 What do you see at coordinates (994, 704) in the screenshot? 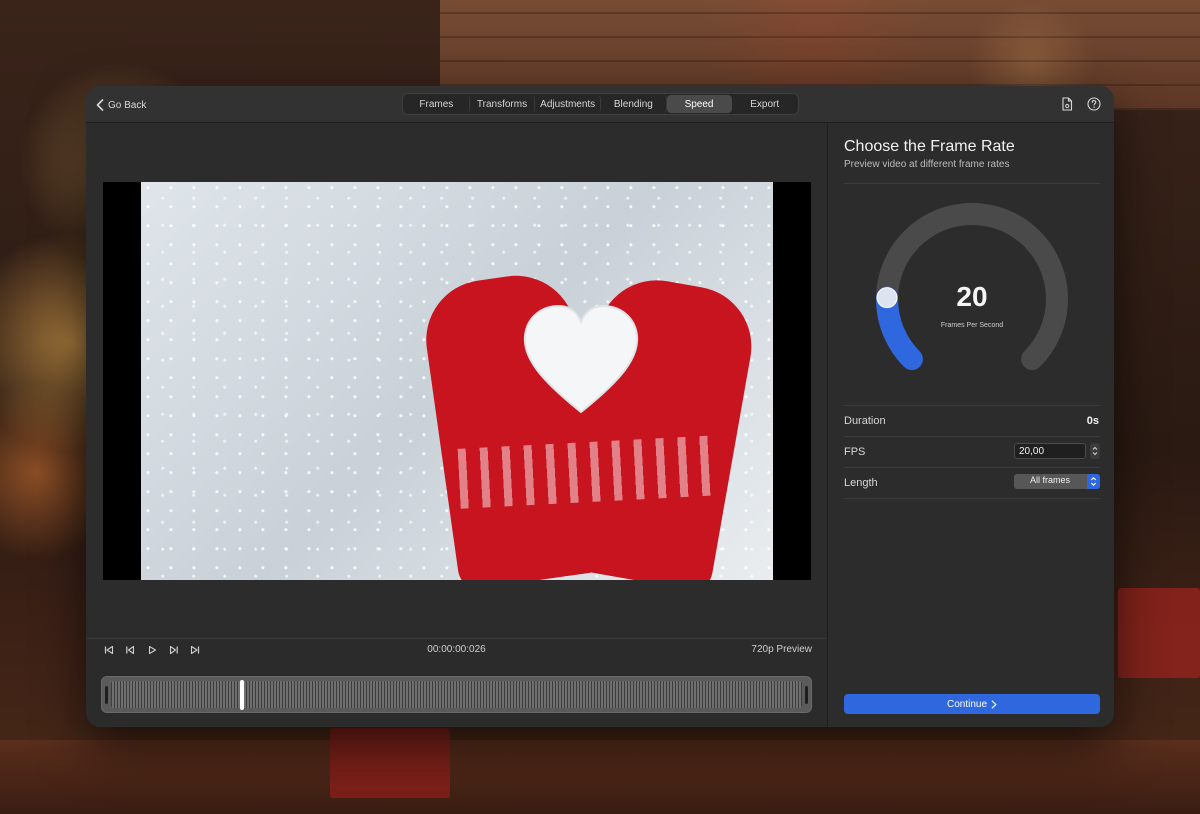
I see `chevron-right-icon` at bounding box center [994, 704].